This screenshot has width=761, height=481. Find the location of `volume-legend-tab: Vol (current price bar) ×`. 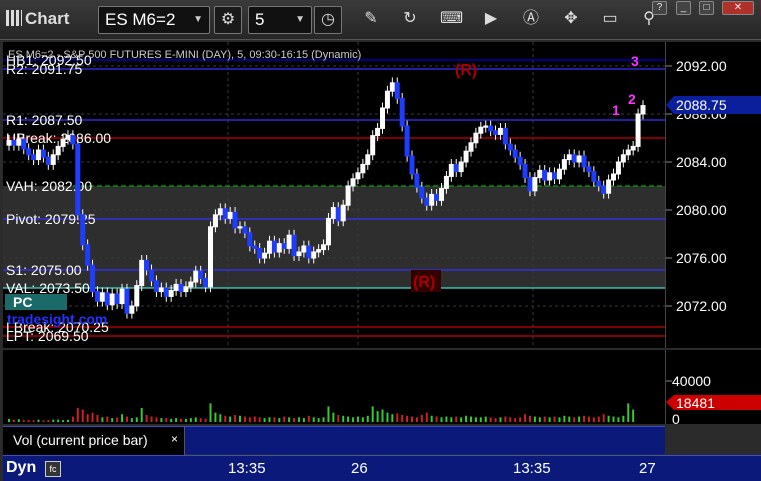

volume-legend-tab: Vol (current price bar) × is located at coordinates (94, 441).